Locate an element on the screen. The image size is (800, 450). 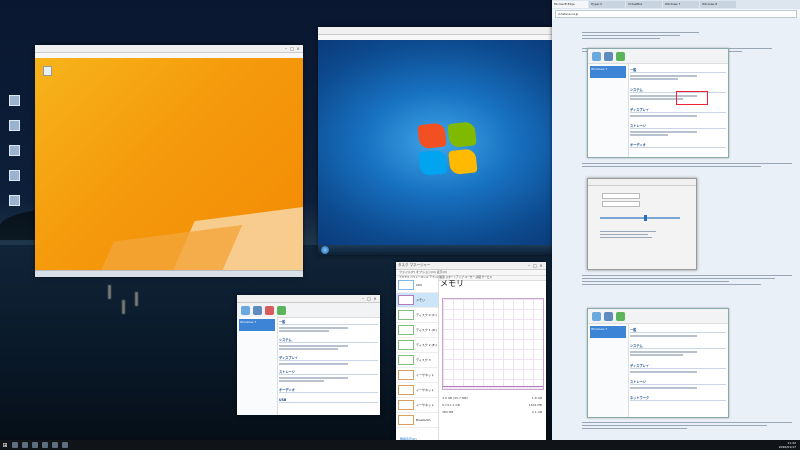
recycle-bin-icon is located at coordinates (47, 71).